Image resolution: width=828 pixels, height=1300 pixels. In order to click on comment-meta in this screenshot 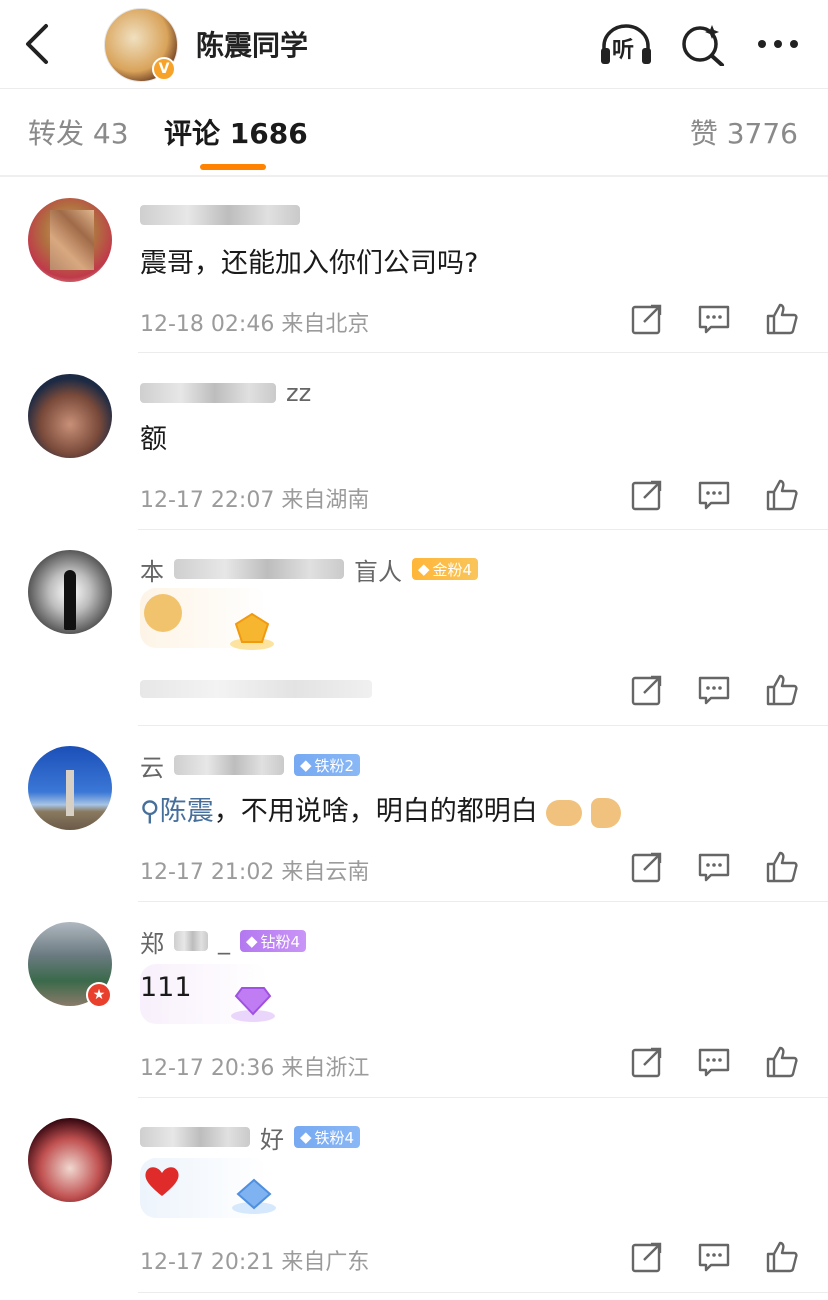, I will do `click(256, 689)`.